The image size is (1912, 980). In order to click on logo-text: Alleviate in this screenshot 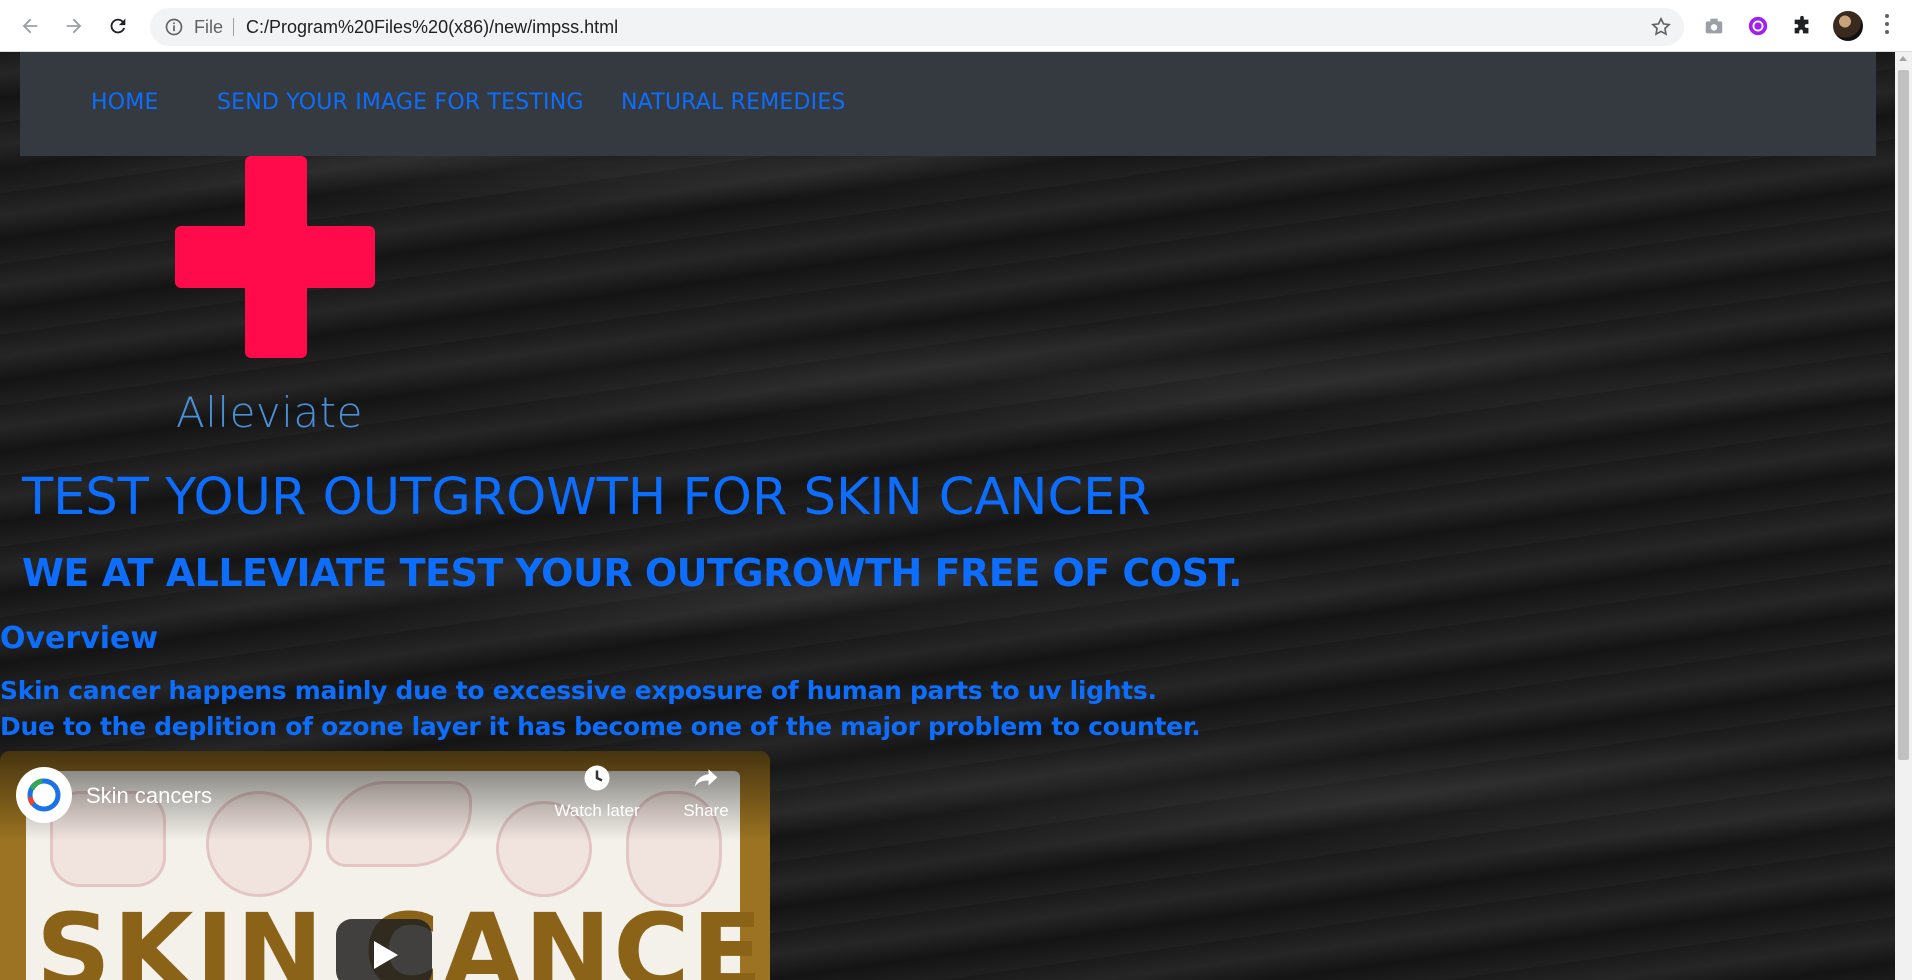, I will do `click(269, 412)`.